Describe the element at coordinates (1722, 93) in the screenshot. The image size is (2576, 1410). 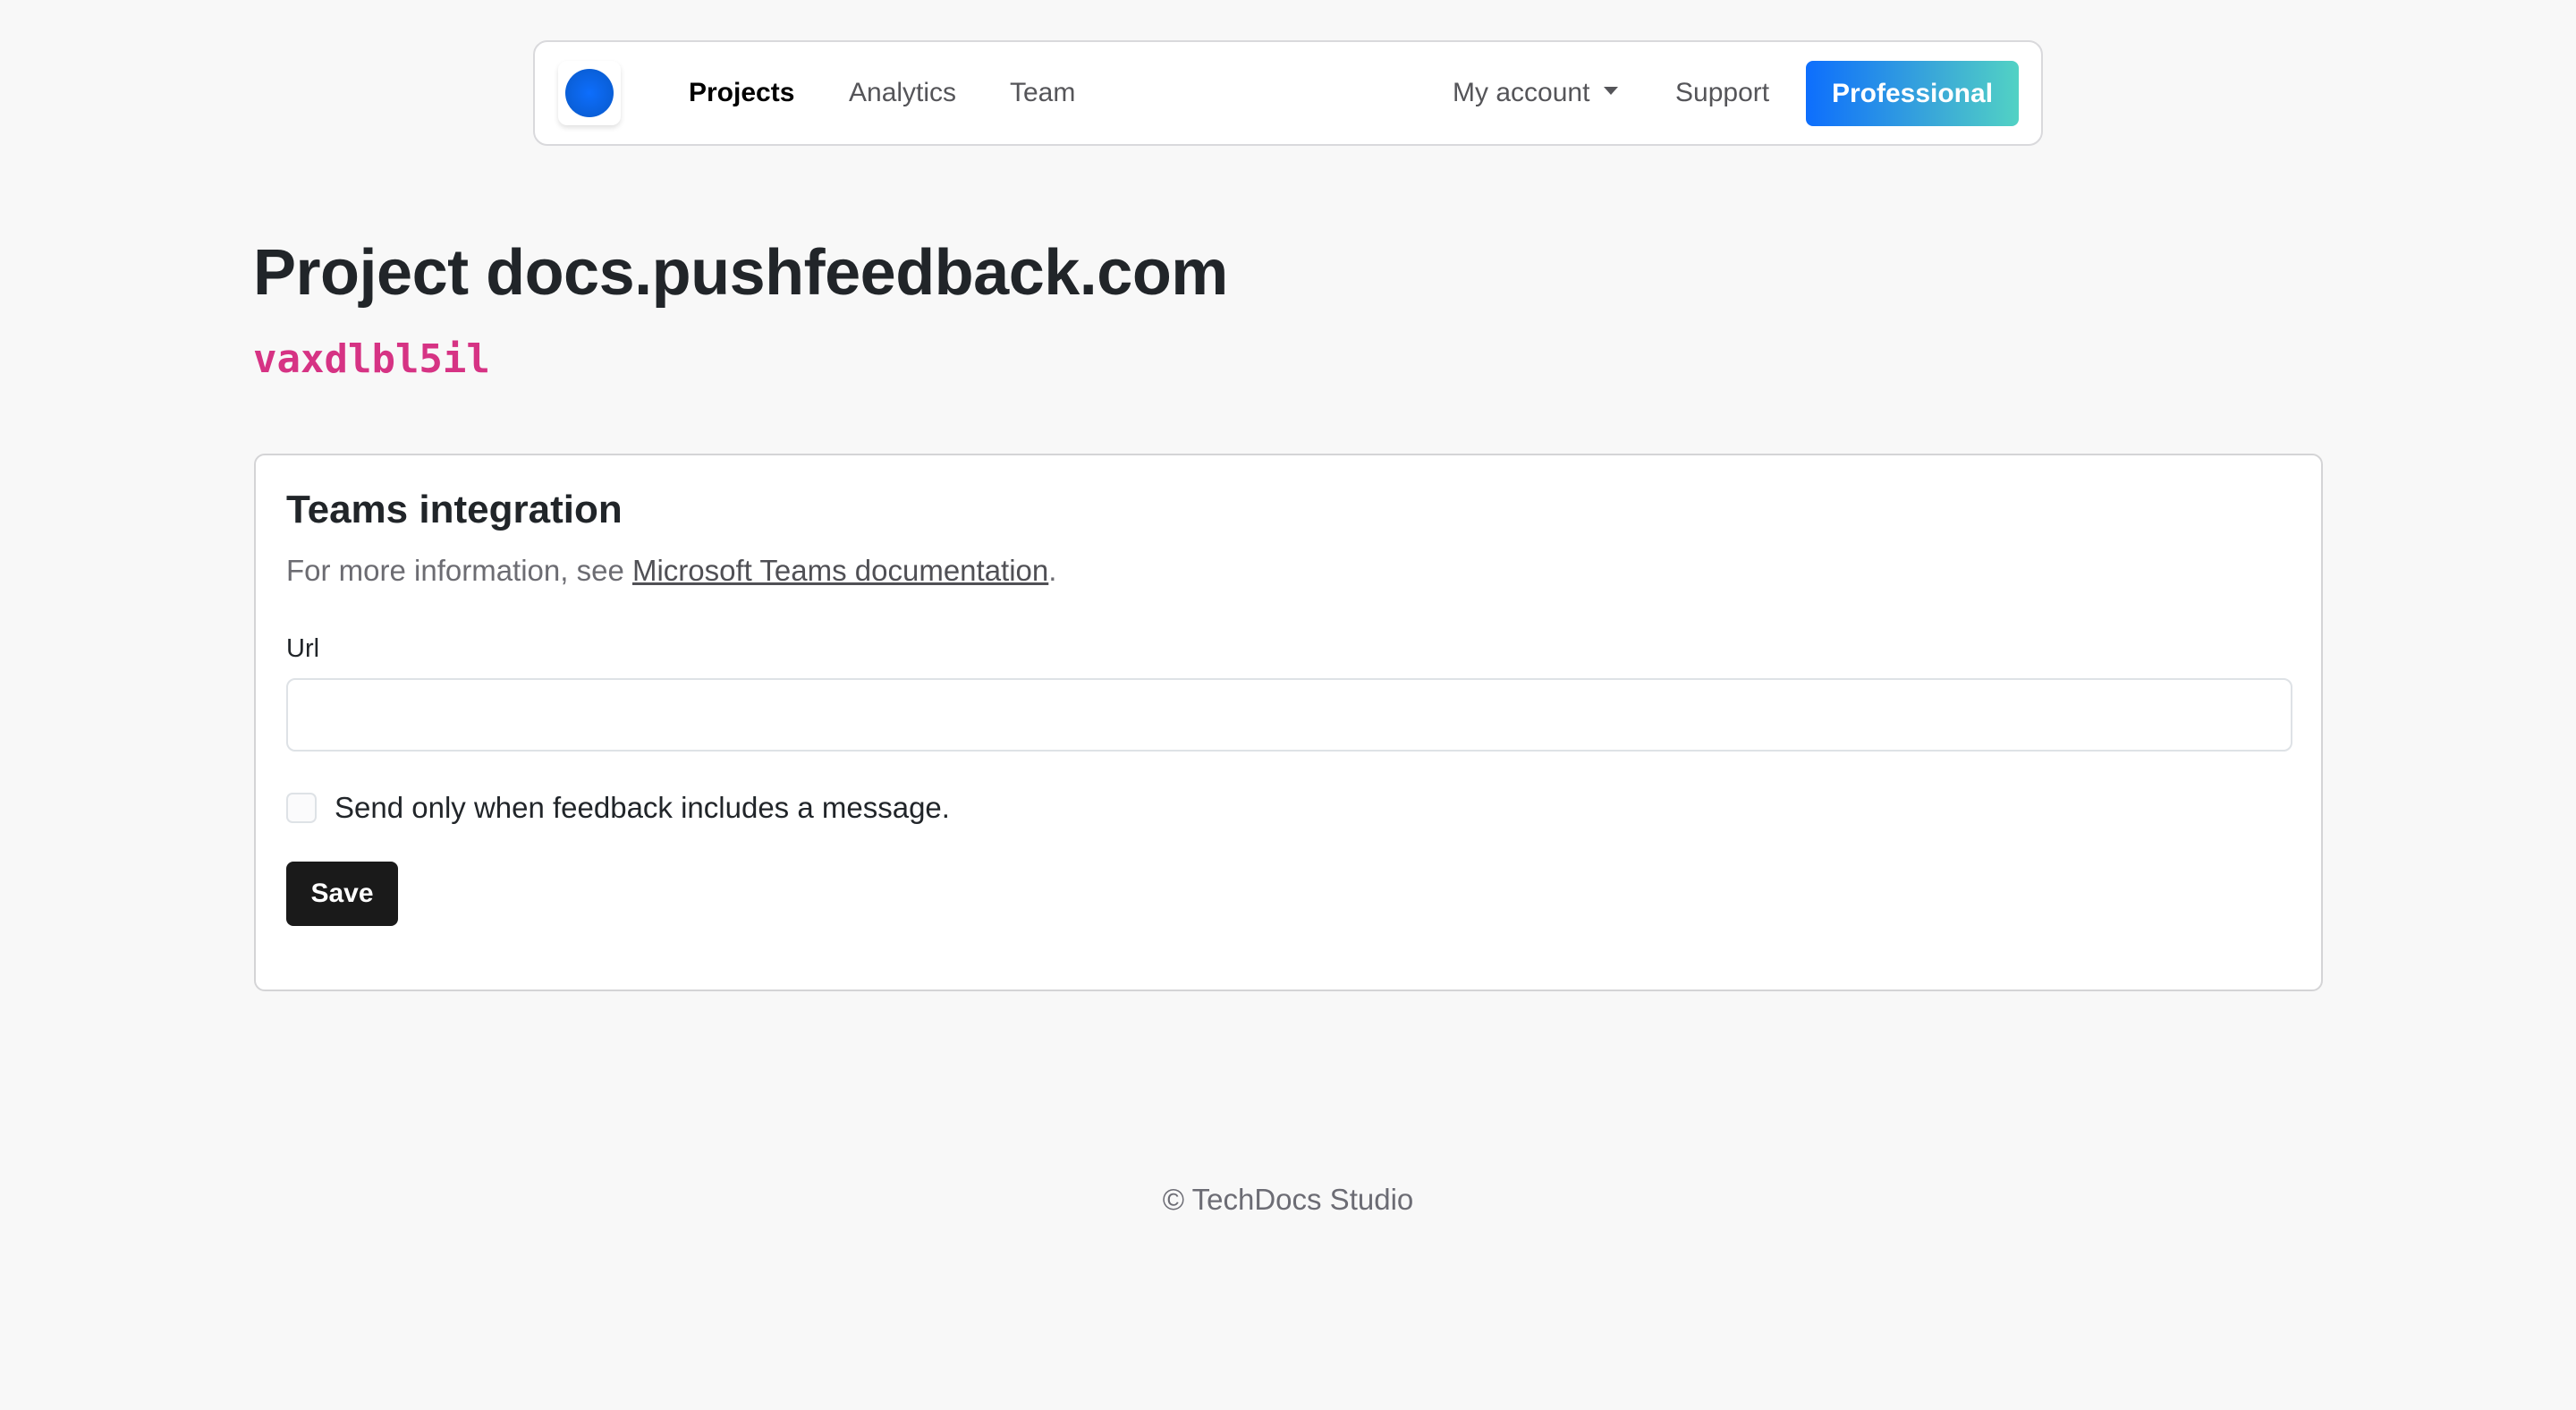
I see `nav-support: Support` at that location.